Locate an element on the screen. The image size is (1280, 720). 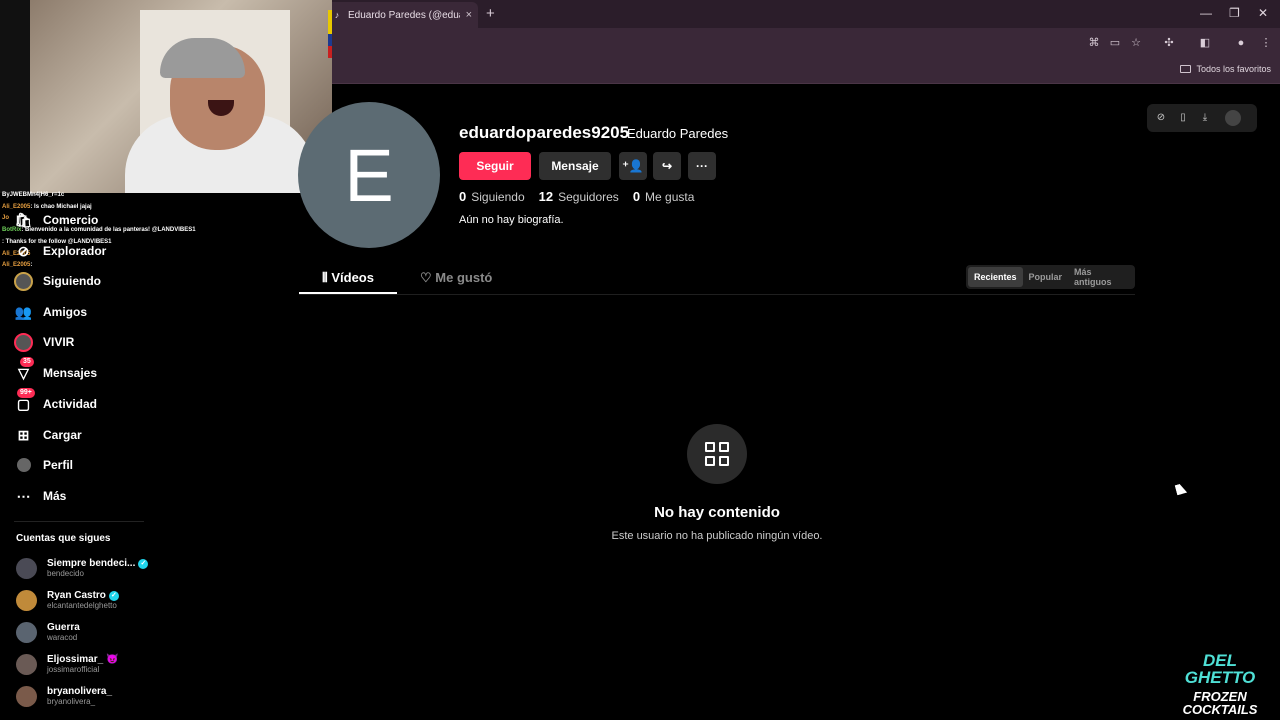
likes-count: 0 is located at coordinates (636, 196).